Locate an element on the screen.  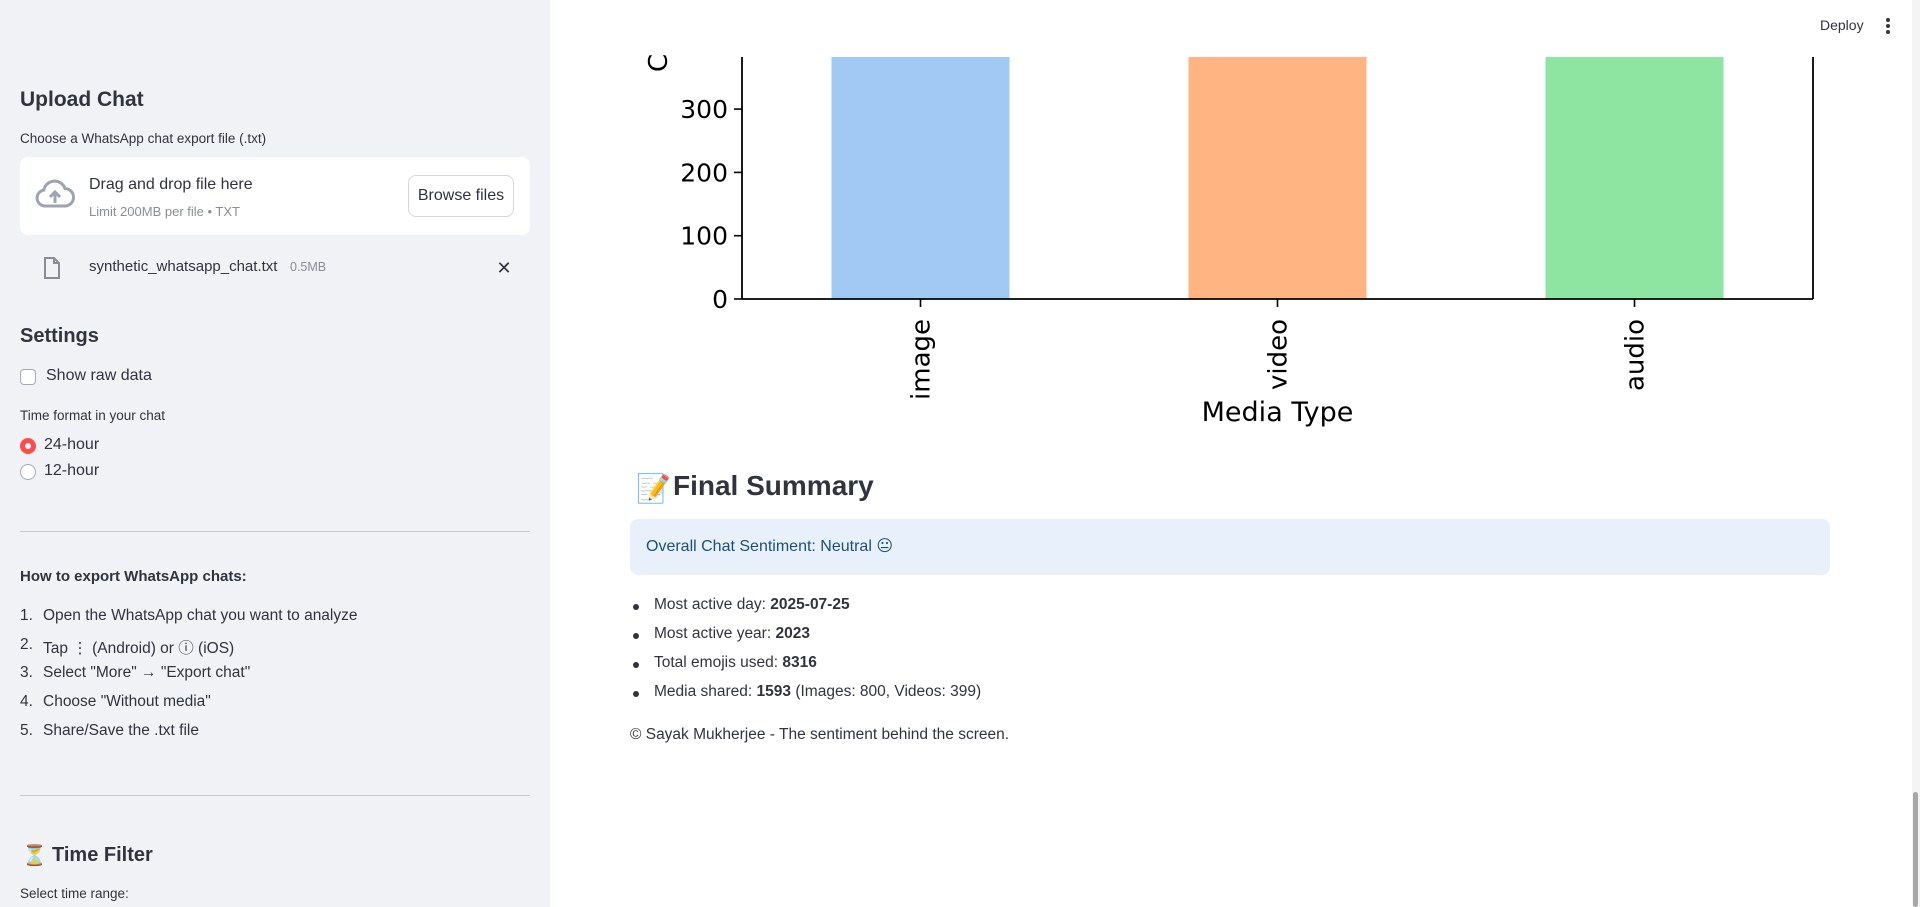
summary-title: Final Summary is located at coordinates (773, 485).